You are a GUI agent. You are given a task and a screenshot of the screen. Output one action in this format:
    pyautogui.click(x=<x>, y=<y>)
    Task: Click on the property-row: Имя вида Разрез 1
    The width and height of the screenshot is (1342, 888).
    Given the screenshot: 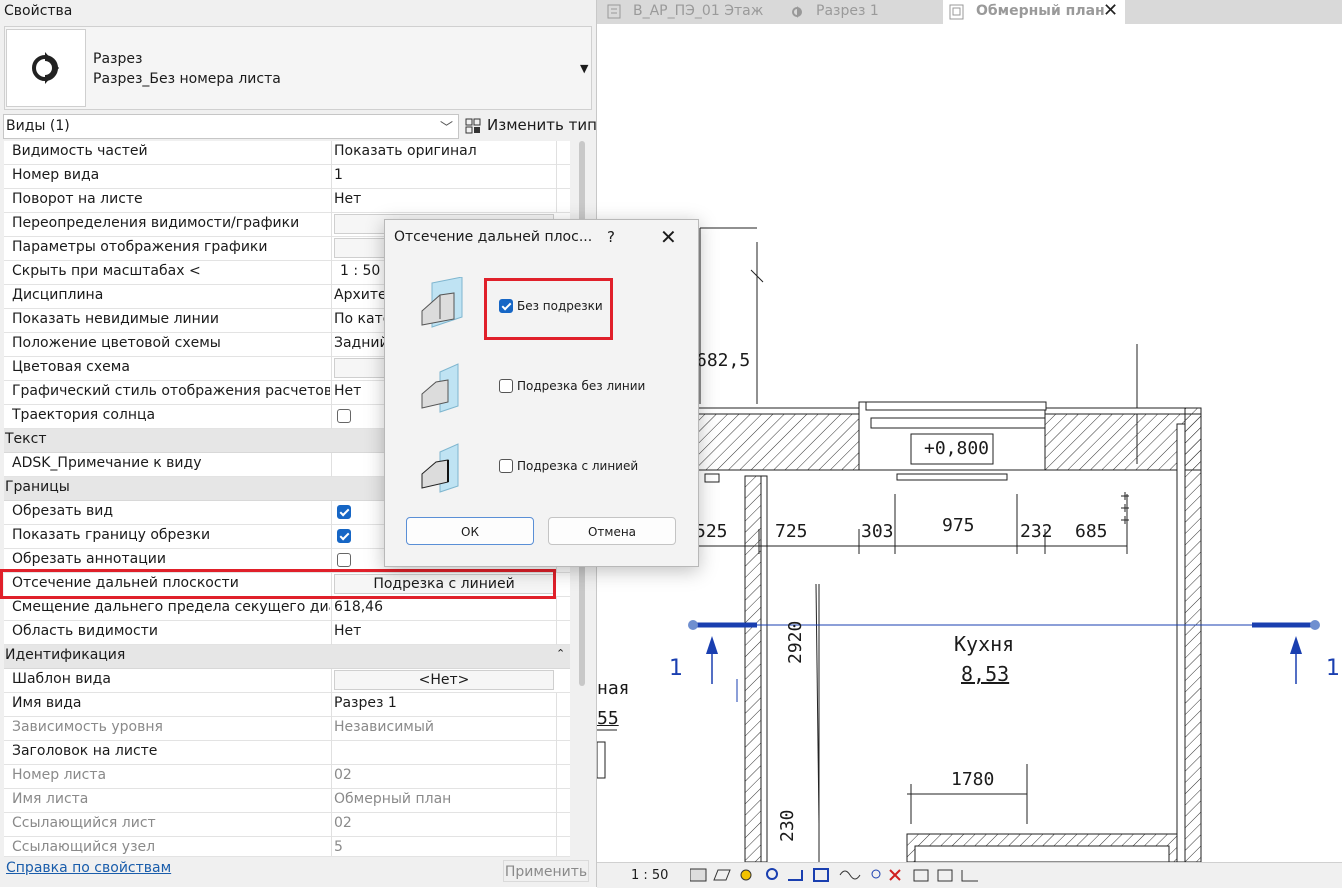 What is the action you would take?
    pyautogui.click(x=287, y=705)
    